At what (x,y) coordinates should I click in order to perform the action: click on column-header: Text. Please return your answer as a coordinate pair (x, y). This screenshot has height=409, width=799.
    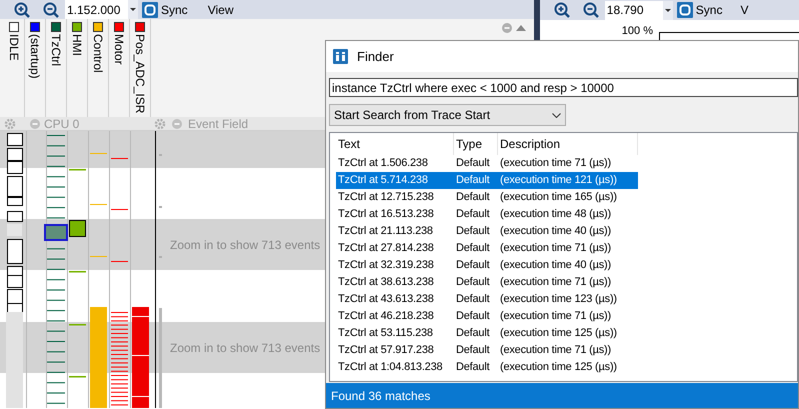
    Looking at the image, I should click on (395, 144).